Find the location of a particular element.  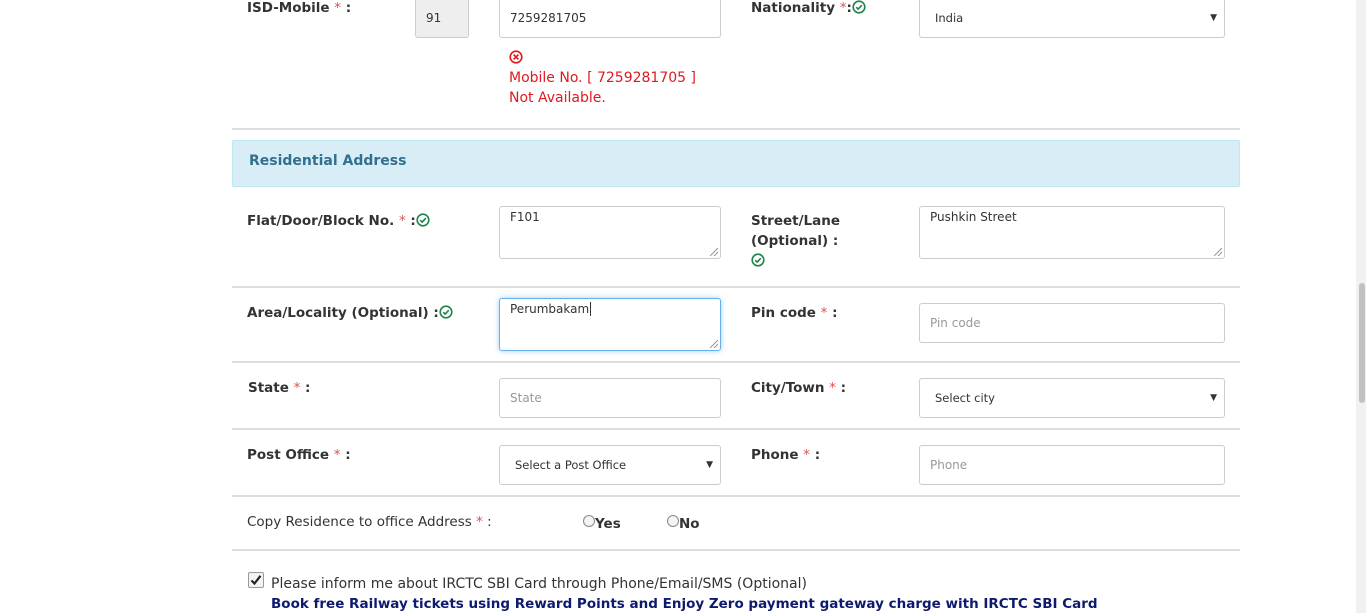

area-label: Area/Locality (Optional) : is located at coordinates (350, 314).